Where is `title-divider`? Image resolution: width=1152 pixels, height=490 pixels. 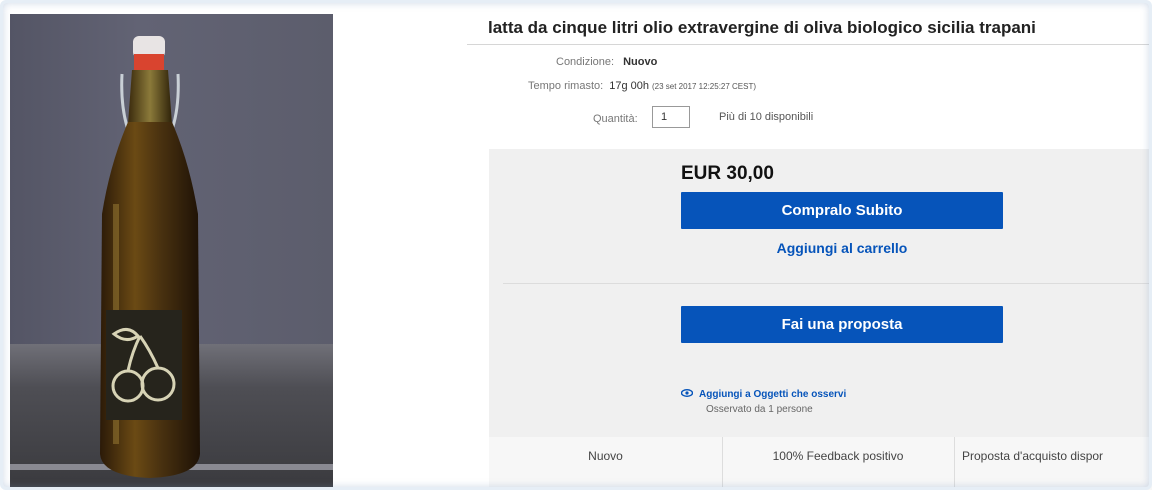
title-divider is located at coordinates (809, 44).